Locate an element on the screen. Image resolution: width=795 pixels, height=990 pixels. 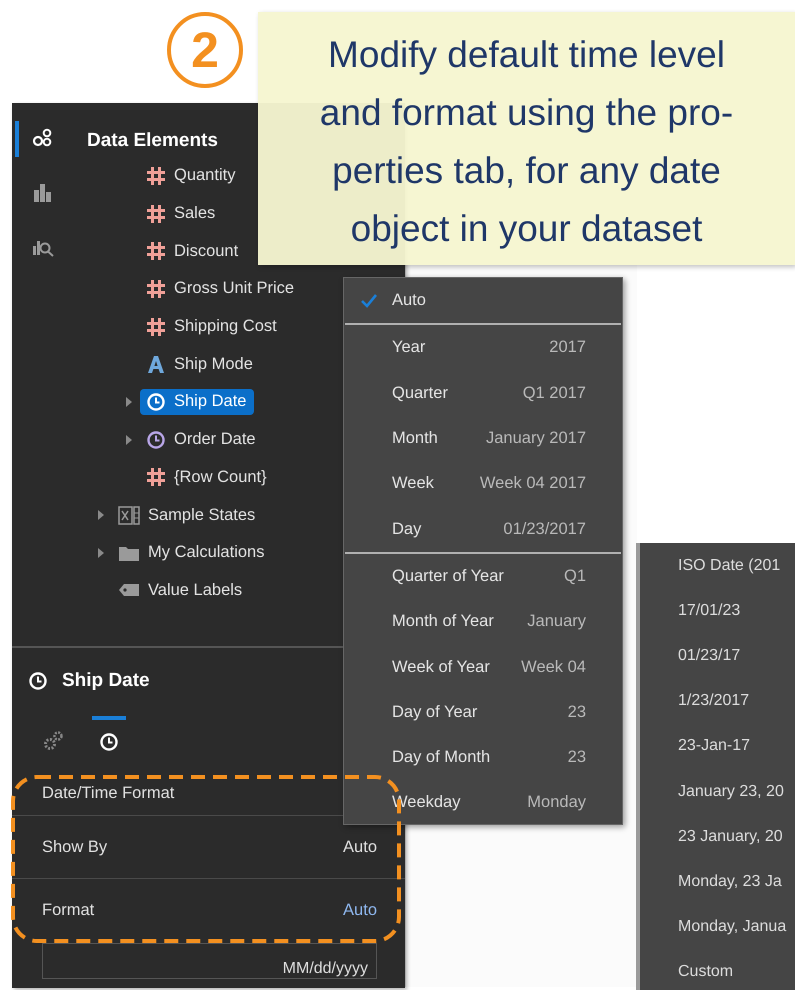
menu-item: Monday, 23 Ja is located at coordinates (717, 881).